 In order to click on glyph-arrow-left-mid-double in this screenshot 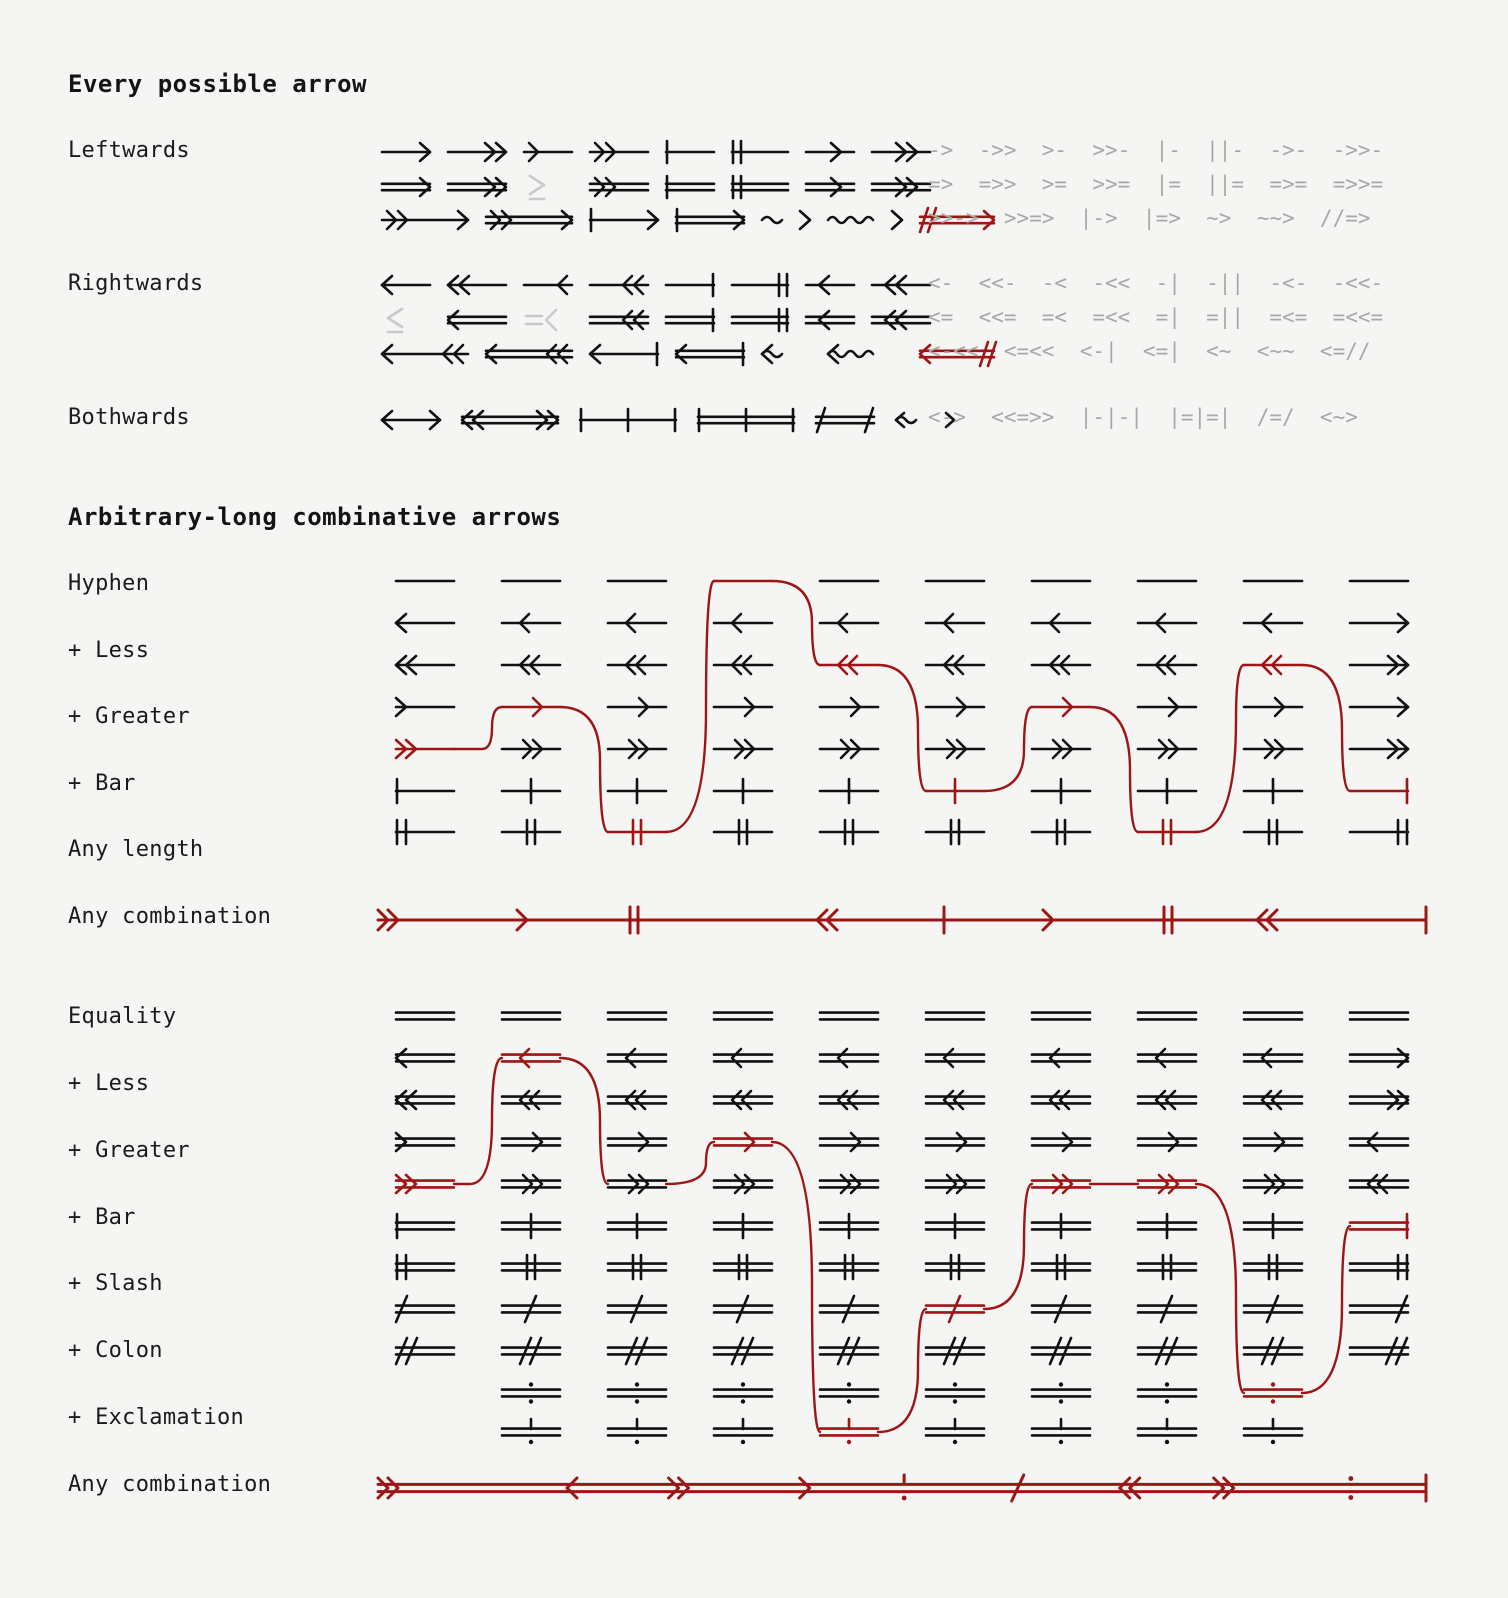, I will do `click(901, 285)`.